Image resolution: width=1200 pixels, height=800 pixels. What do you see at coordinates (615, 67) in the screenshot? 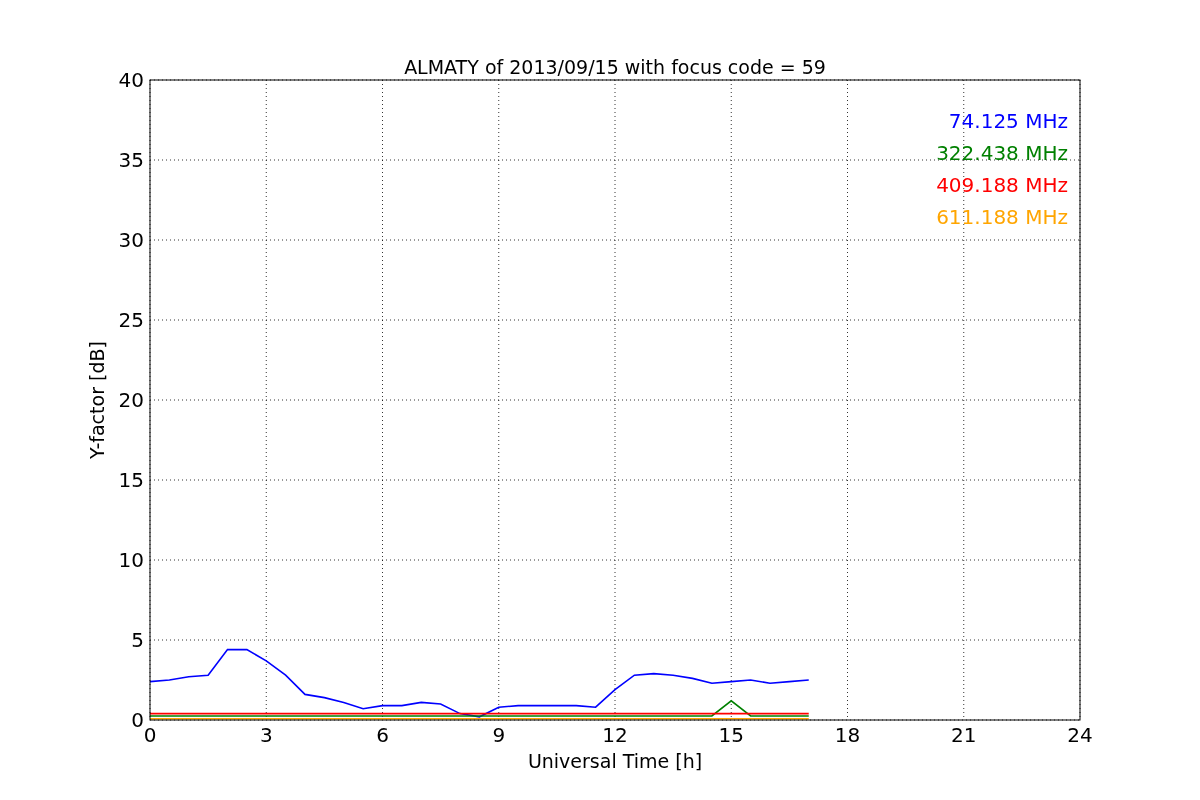
I see `chart-title: ALMATY of 2013/09/15 with focus code = 59` at bounding box center [615, 67].